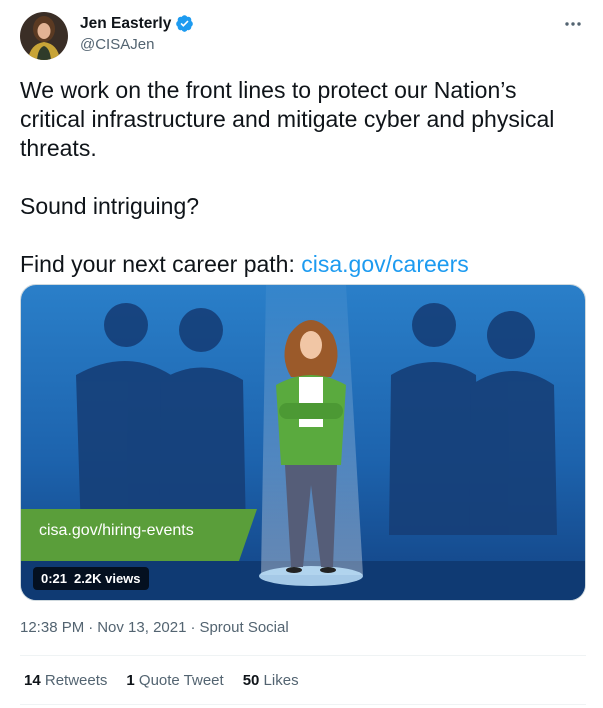 This screenshot has height=708, width=603. I want to click on likes-count: 50, so click(251, 680).